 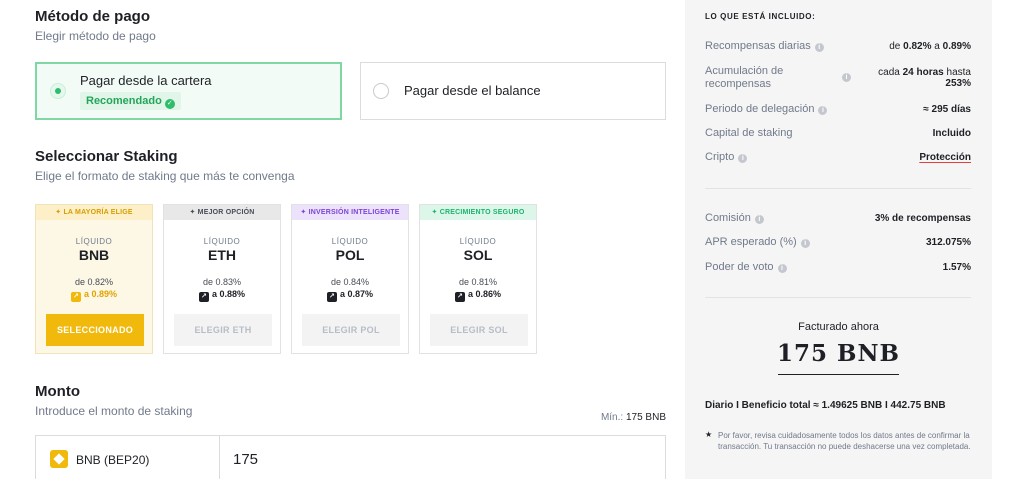 I want to click on card-rate-from: de 0.83%, so click(x=222, y=282).